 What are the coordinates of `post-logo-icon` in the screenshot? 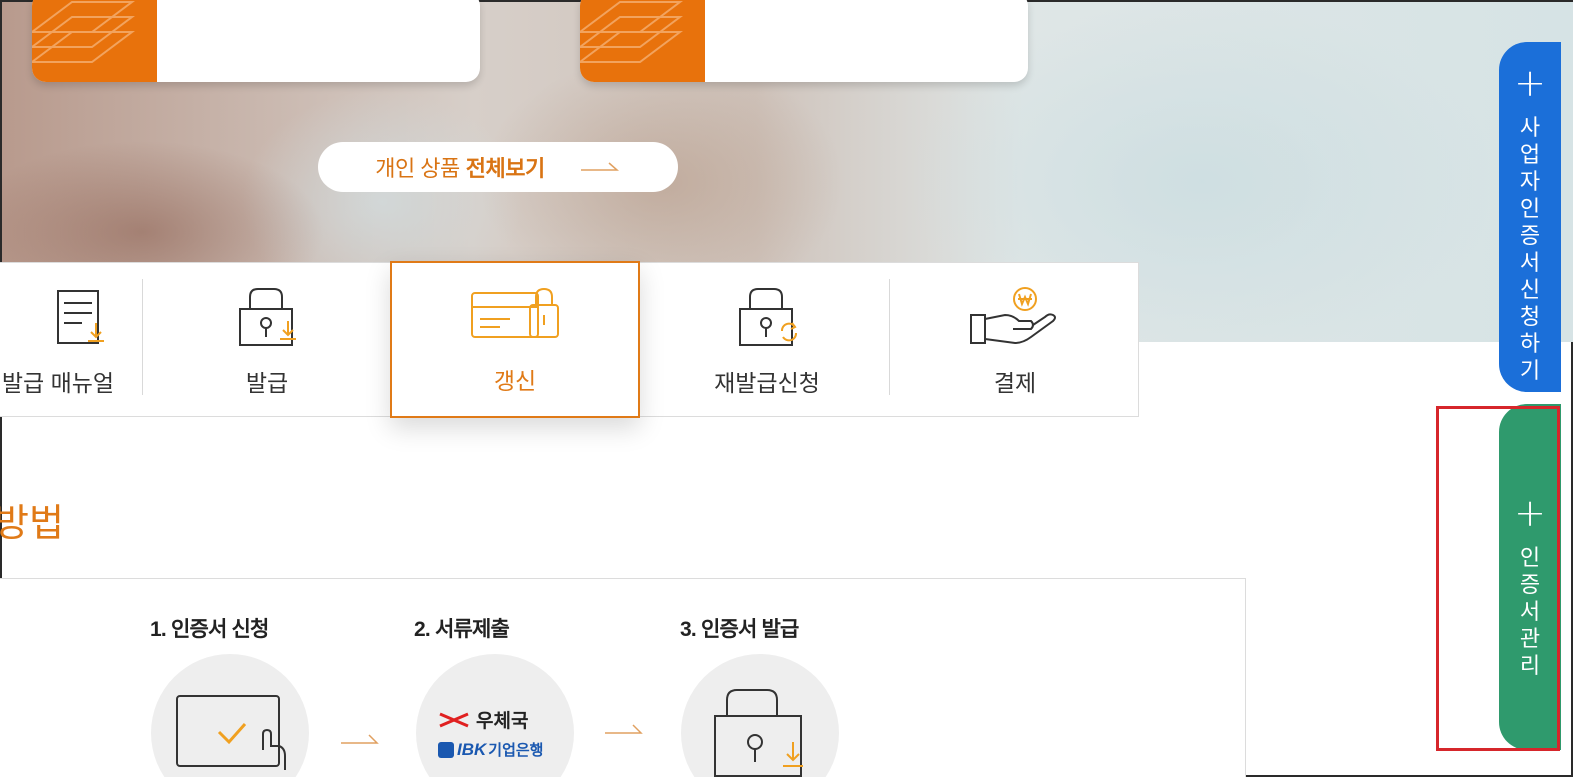 It's located at (454, 719).